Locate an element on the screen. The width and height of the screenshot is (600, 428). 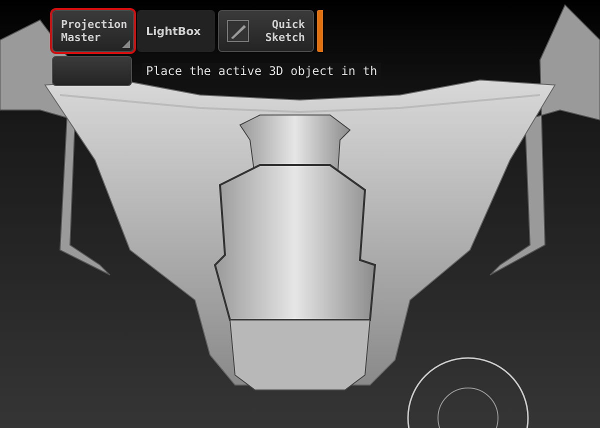
corner-triangle-icon is located at coordinates (126, 44).